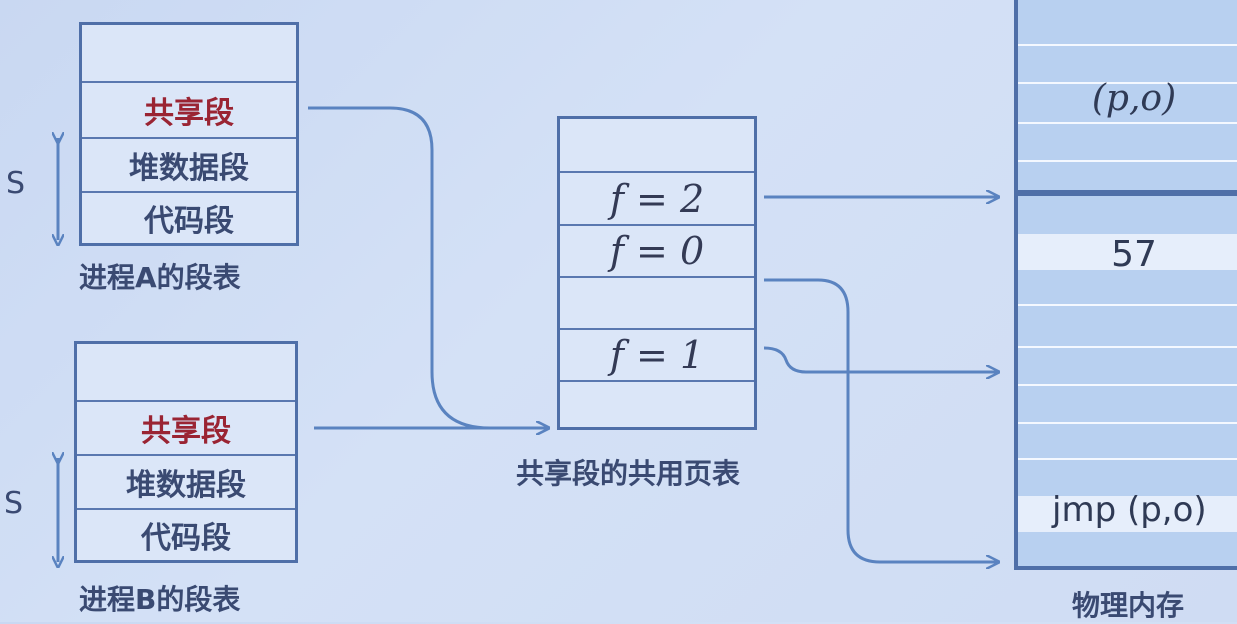 The image size is (1237, 624). Describe the element at coordinates (881, 420) in the screenshot. I see `arrow-f0-to-memory` at that location.